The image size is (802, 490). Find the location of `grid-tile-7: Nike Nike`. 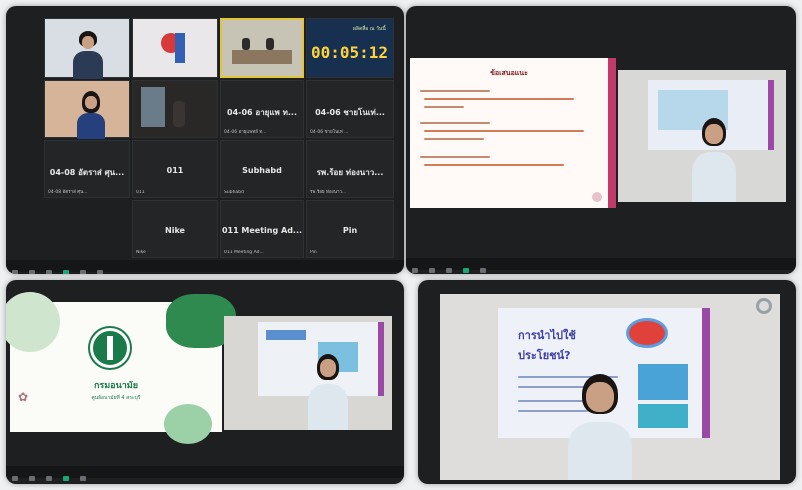

grid-tile-7: Nike Nike is located at coordinates (175, 229).